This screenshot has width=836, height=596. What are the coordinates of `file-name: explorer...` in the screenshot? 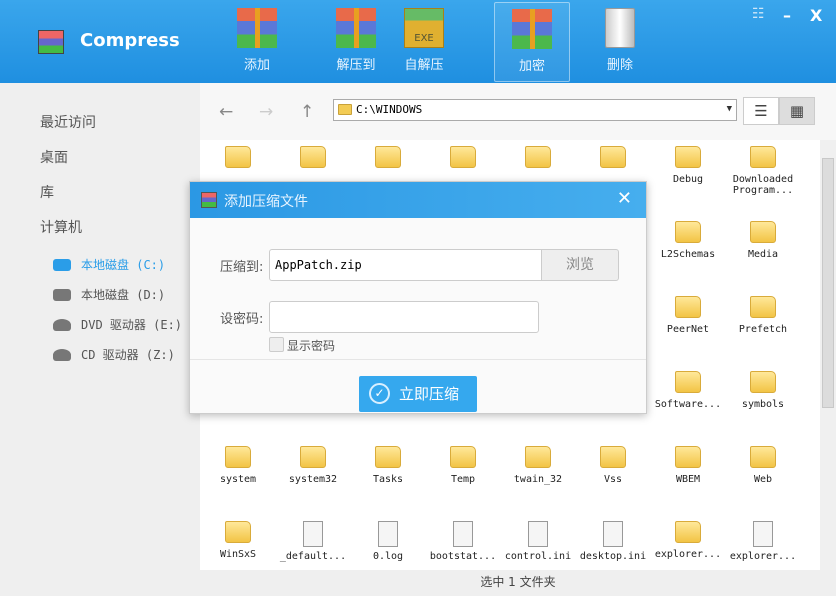 It's located at (688, 554).